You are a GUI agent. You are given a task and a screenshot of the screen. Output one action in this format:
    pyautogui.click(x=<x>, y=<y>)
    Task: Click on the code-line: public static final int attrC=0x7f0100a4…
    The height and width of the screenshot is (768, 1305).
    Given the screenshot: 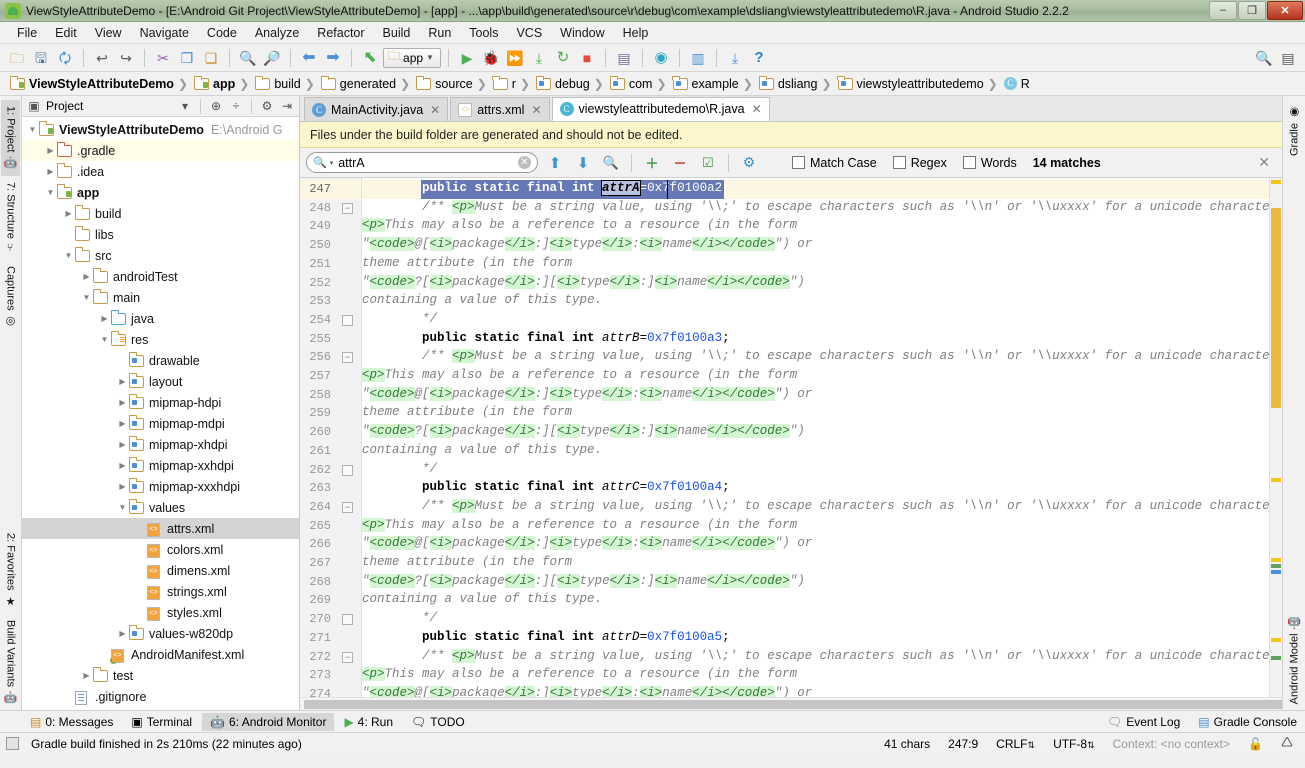 What is the action you would take?
    pyautogui.click(x=546, y=487)
    